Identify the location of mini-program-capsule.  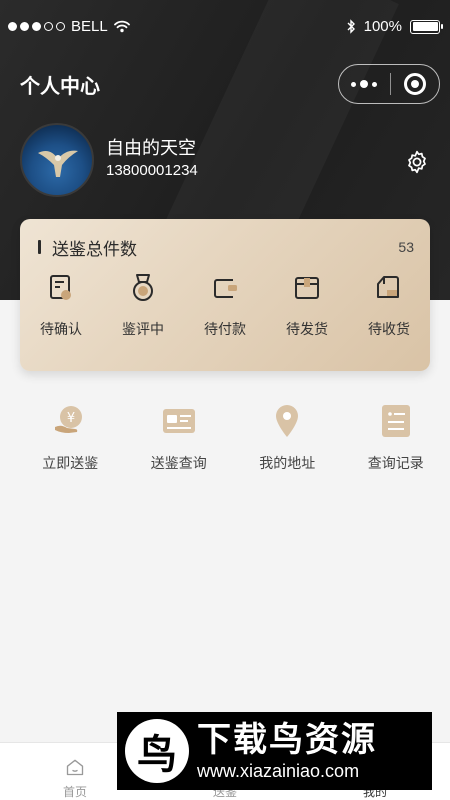
(389, 84).